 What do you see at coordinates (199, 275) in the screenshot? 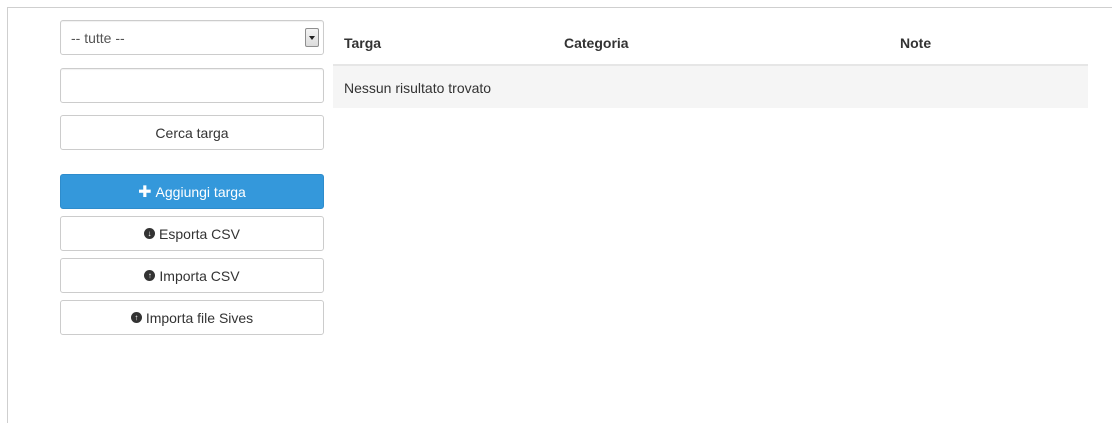
I see `import-csv-button-label: Importa CSV` at bounding box center [199, 275].